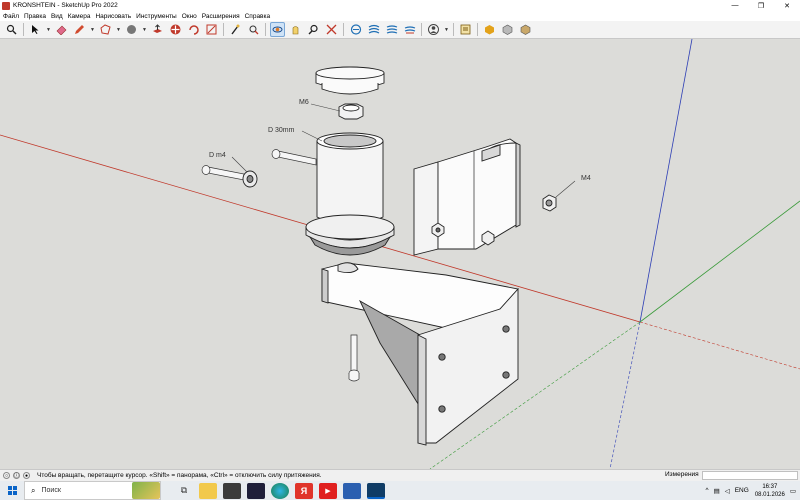  What do you see at coordinates (11, 16) in the screenshot?
I see `menu-file: Файл` at bounding box center [11, 16].